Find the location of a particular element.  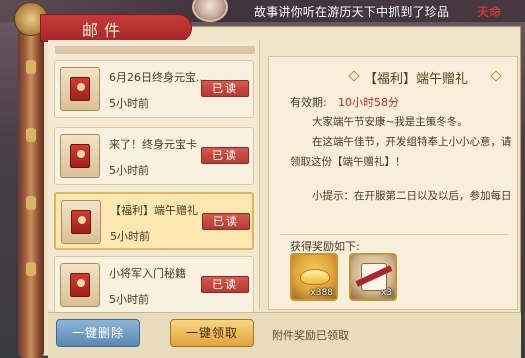

reward-quantity: x388 is located at coordinates (321, 293).